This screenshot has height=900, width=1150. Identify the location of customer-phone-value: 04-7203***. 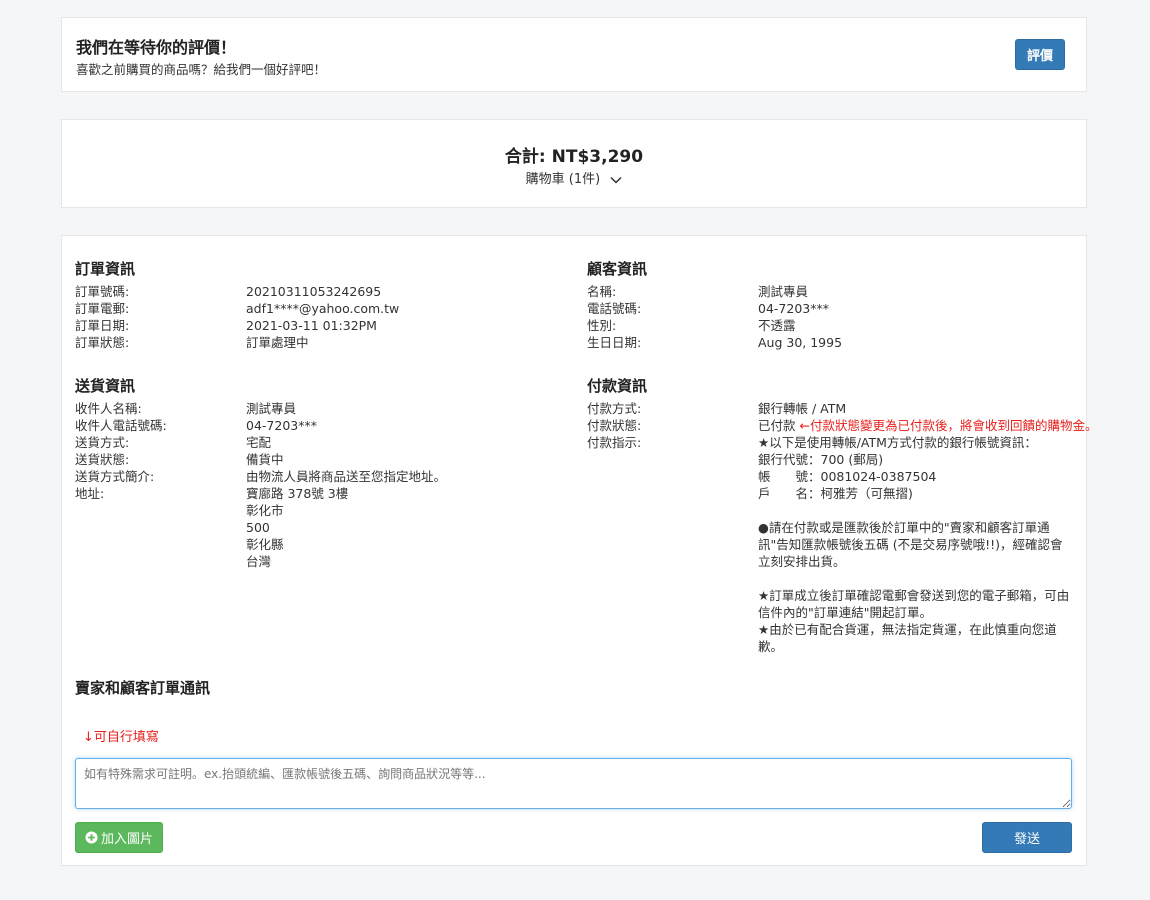
(793, 308).